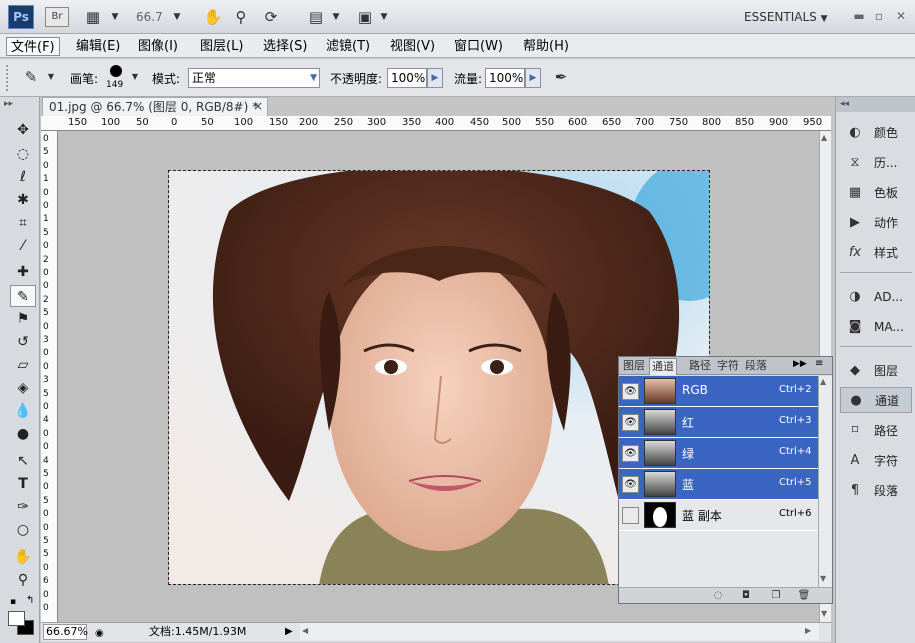 This screenshot has width=915, height=643. I want to click on lasso-tool-icon: ℓ, so click(23, 177).